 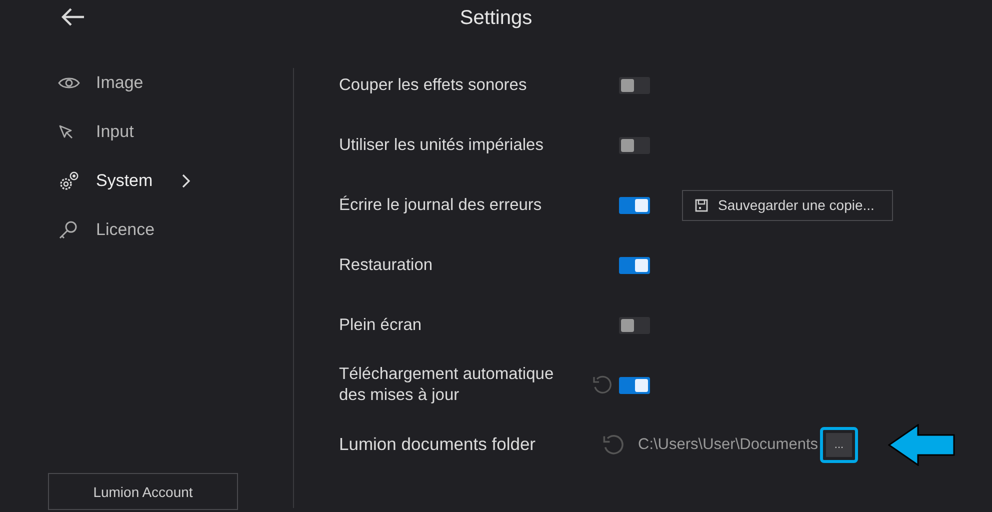 I want to click on folder-path: C:\Users\User\Documents, so click(x=728, y=445).